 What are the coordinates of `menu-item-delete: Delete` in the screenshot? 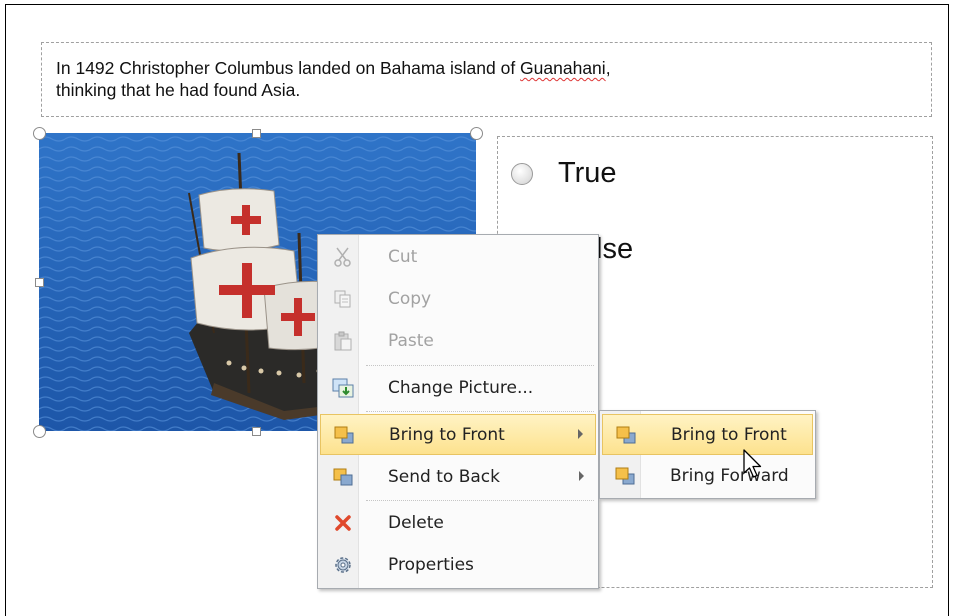 It's located at (458, 523).